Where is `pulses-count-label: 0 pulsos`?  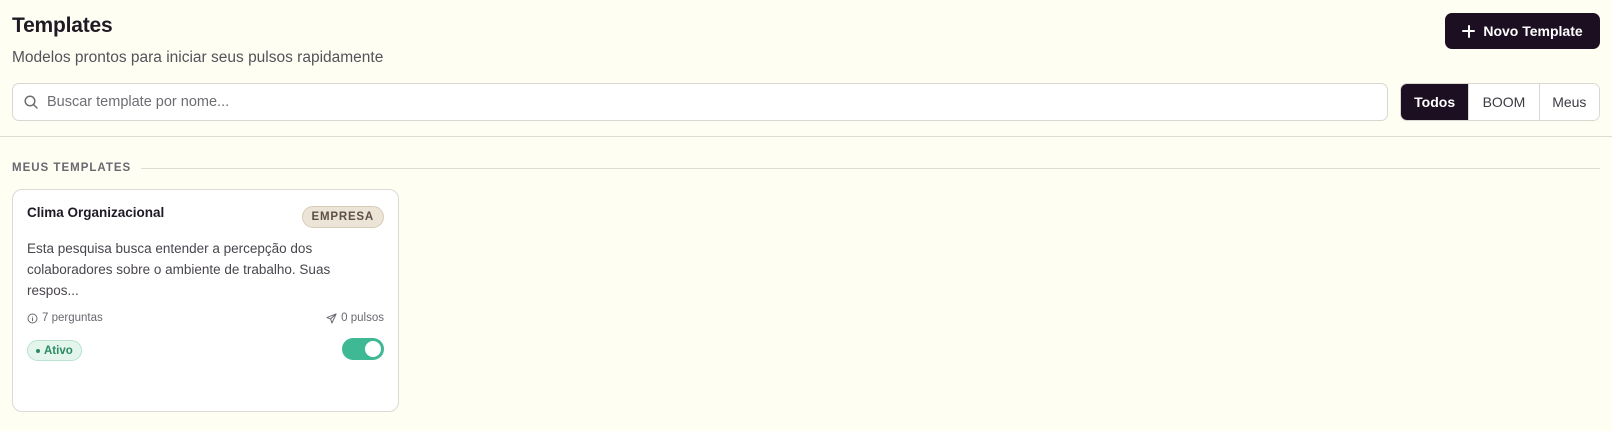
pulses-count-label: 0 pulsos is located at coordinates (362, 318).